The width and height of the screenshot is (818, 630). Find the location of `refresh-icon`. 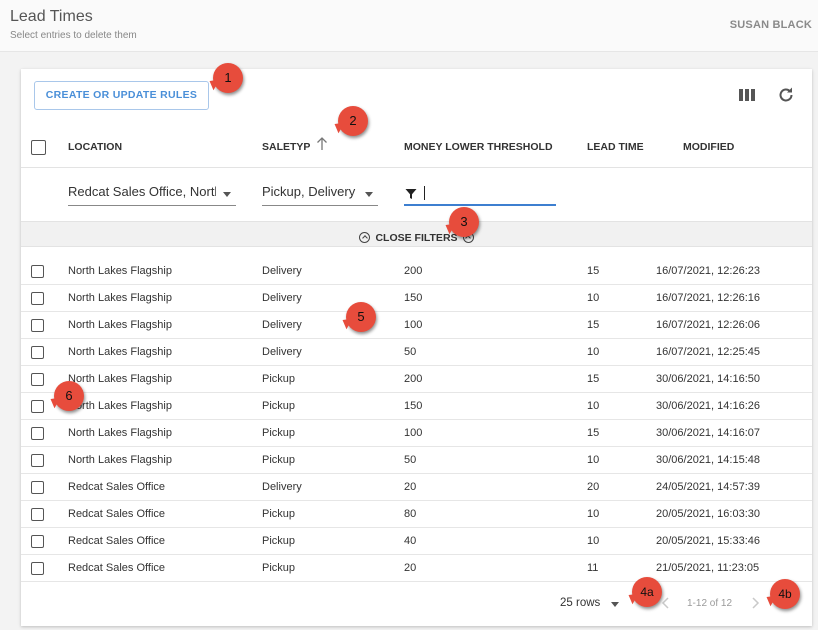

refresh-icon is located at coordinates (786, 95).